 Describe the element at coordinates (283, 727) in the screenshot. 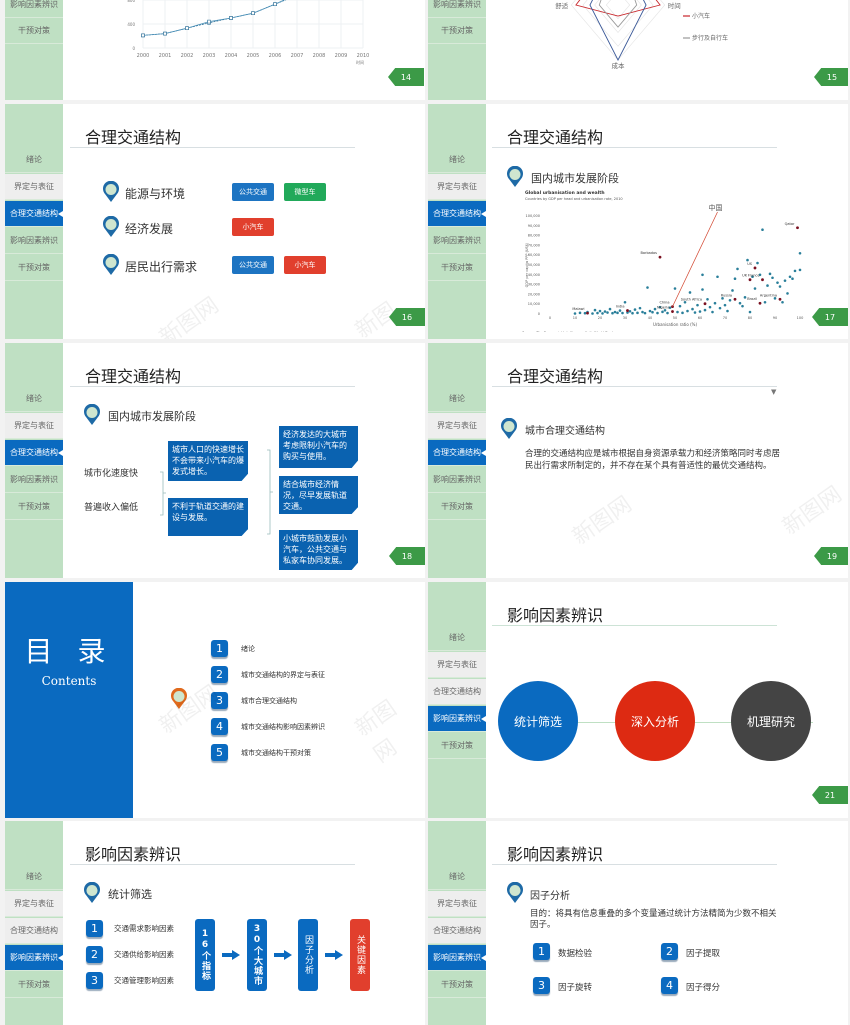

I see `contents-item: 城市交通结构影响因素辨识` at that location.